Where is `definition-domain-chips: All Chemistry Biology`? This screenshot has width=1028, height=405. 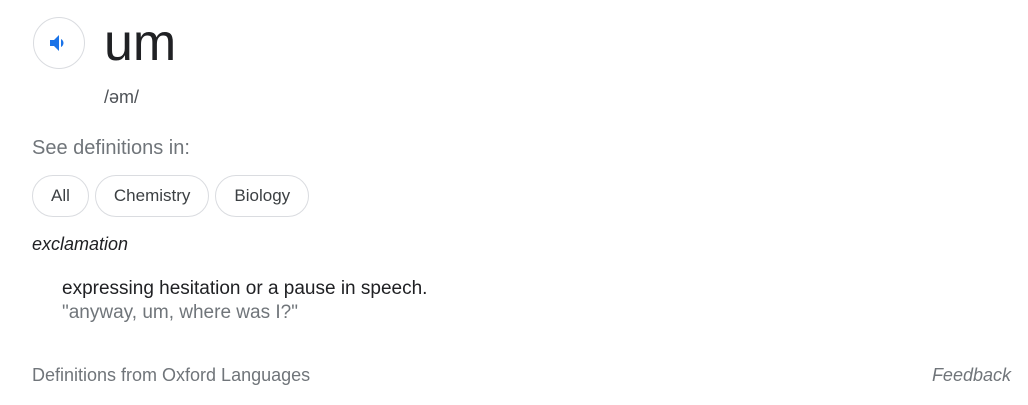
definition-domain-chips: All Chemistry Biology is located at coordinates (171, 196).